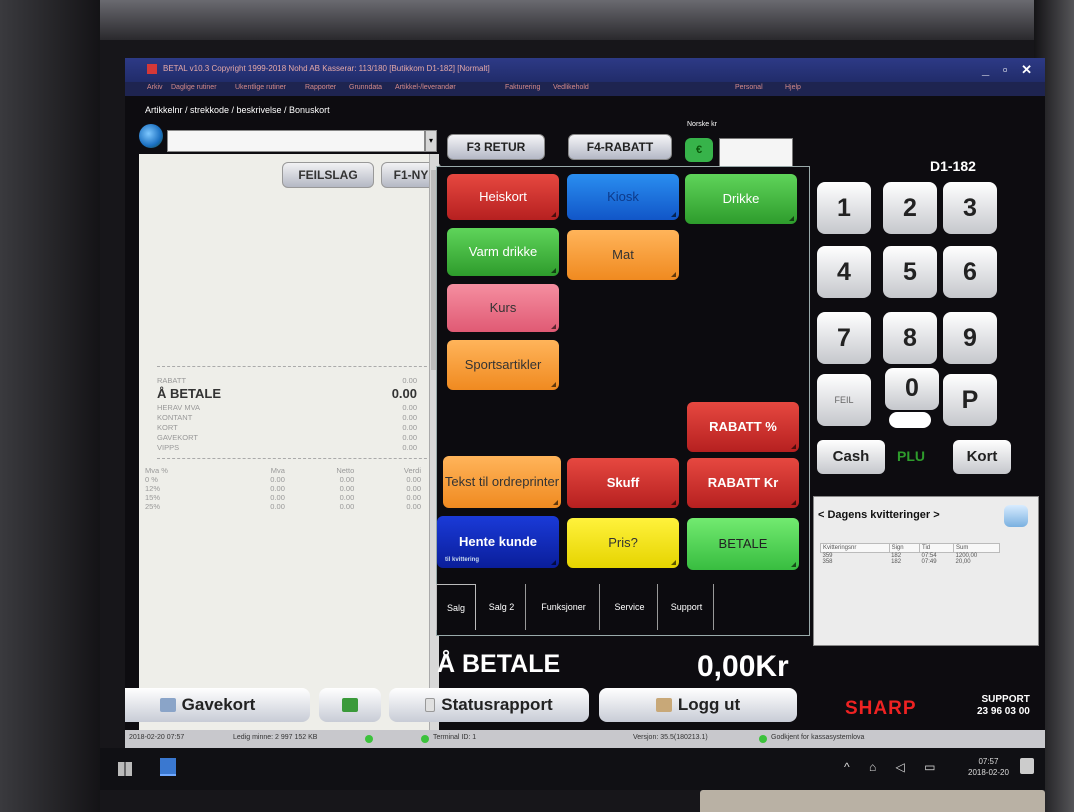 This screenshot has height=812, width=1074. I want to click on f3-retur-button: F3 RETUR, so click(496, 147).